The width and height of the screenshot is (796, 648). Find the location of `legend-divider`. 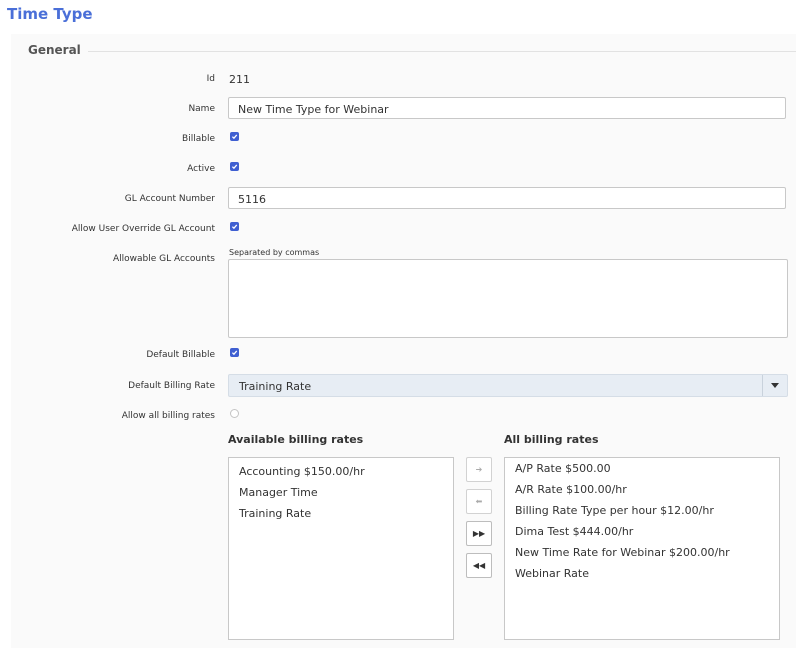

legend-divider is located at coordinates (442, 51).